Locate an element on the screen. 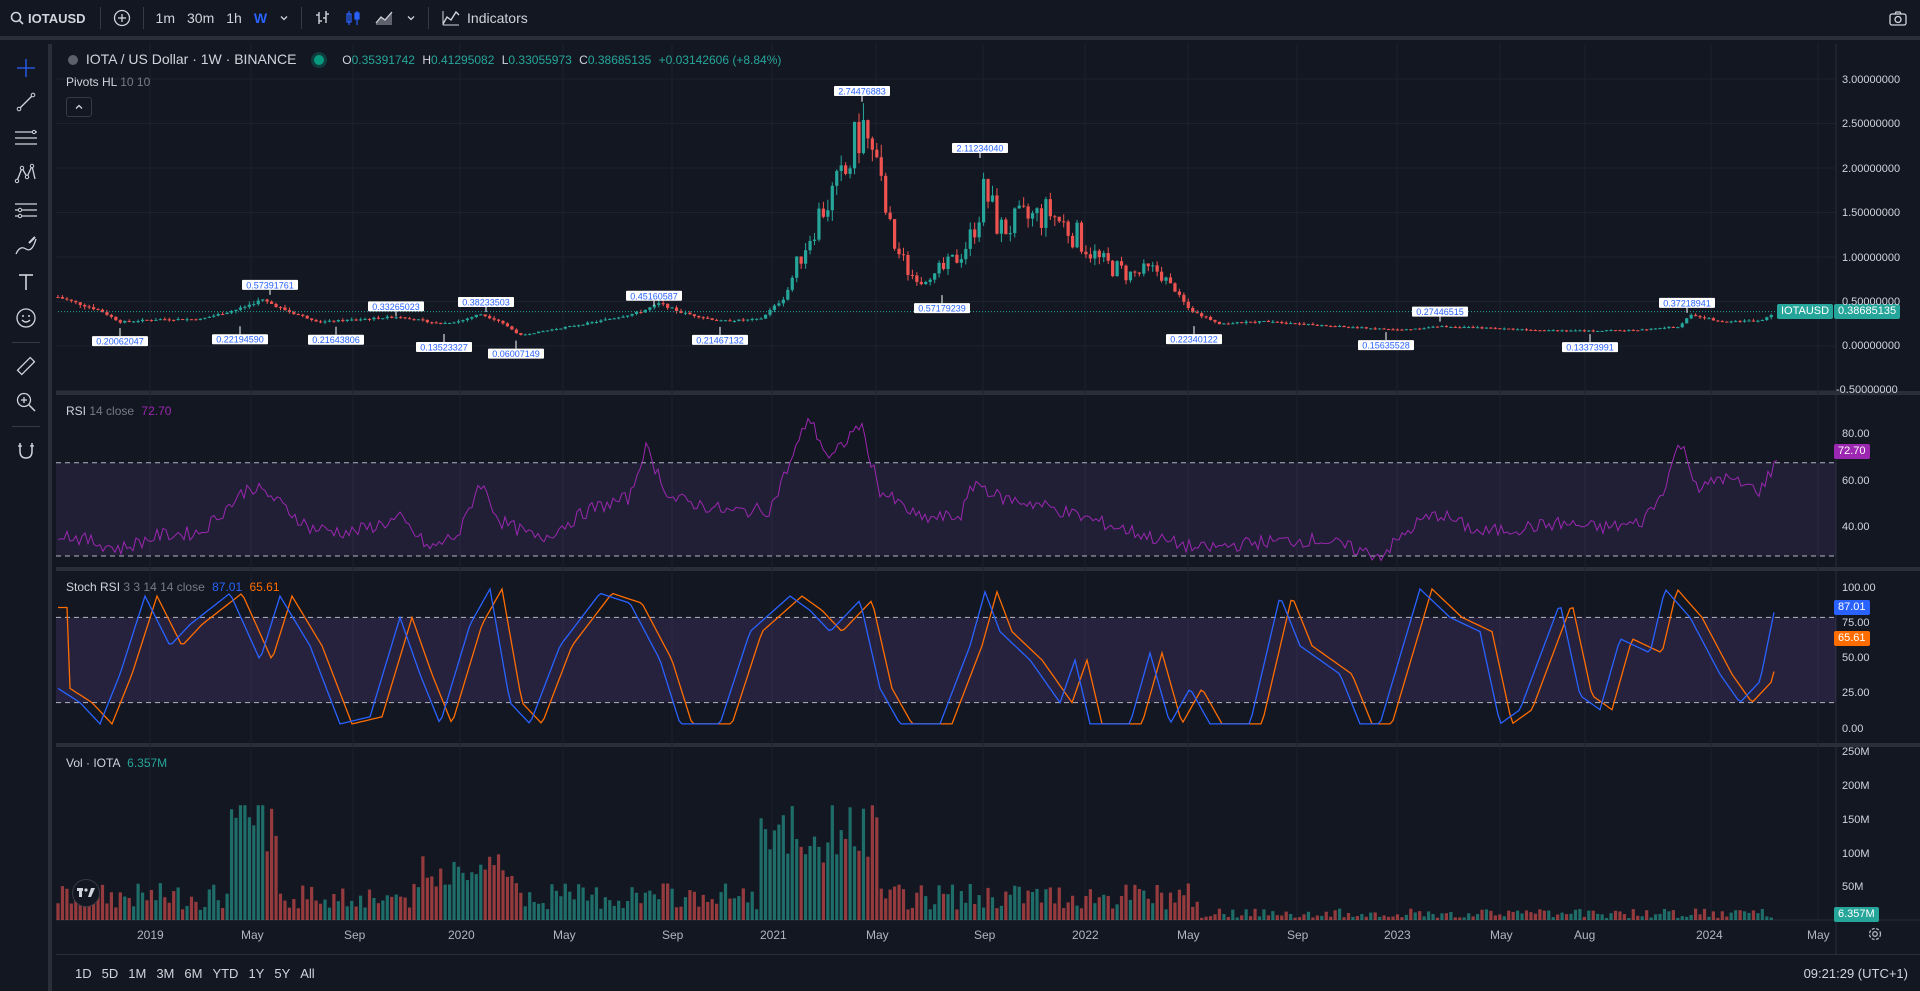  stoch-axis-label: 50.00 is located at coordinates (1856, 658).